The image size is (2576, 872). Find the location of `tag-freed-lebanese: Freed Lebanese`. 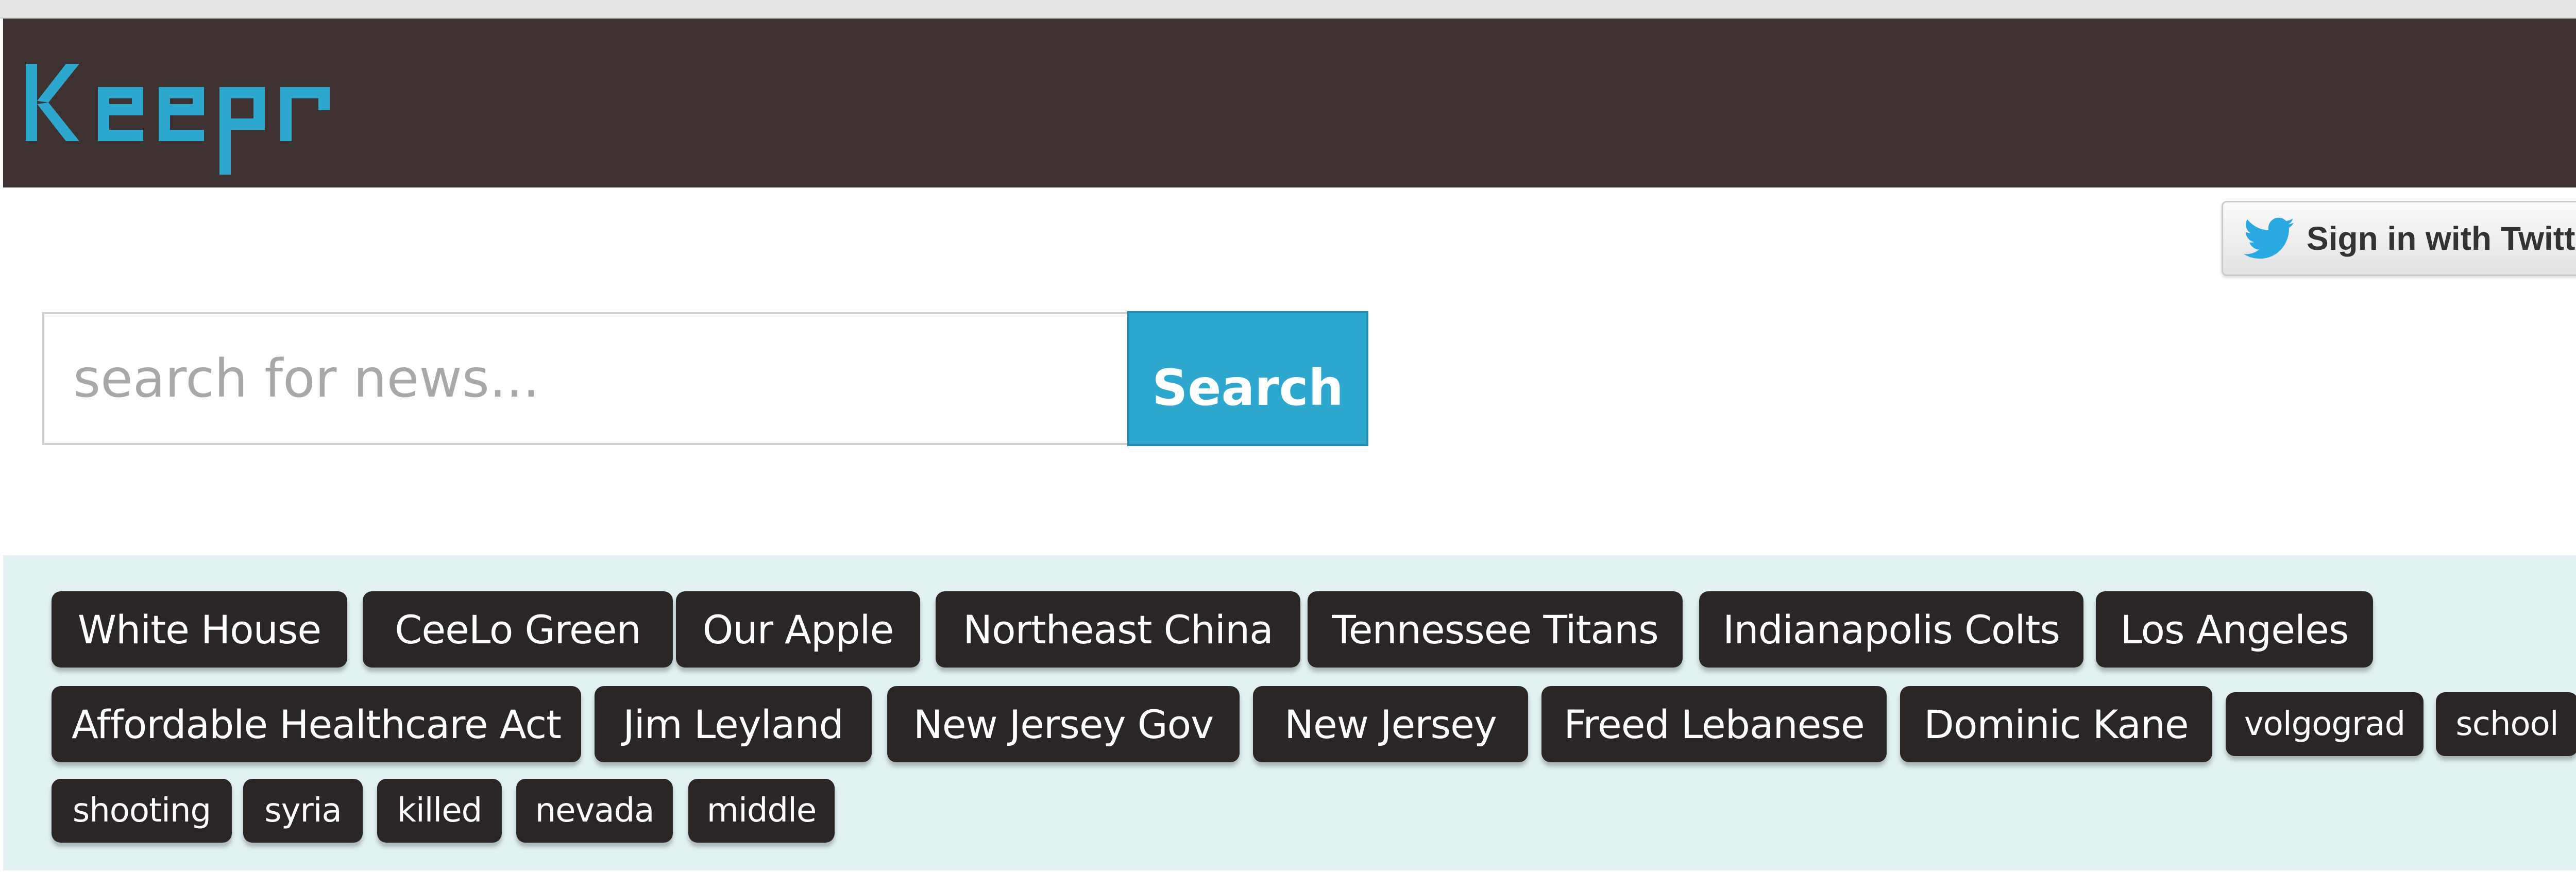

tag-freed-lebanese: Freed Lebanese is located at coordinates (1714, 724).